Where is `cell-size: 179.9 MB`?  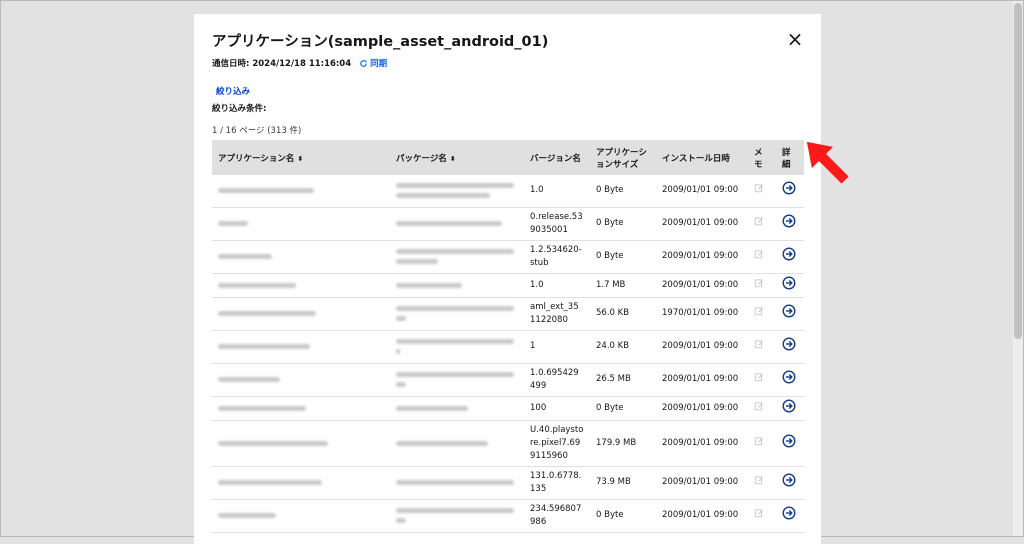
cell-size: 179.9 MB is located at coordinates (623, 443).